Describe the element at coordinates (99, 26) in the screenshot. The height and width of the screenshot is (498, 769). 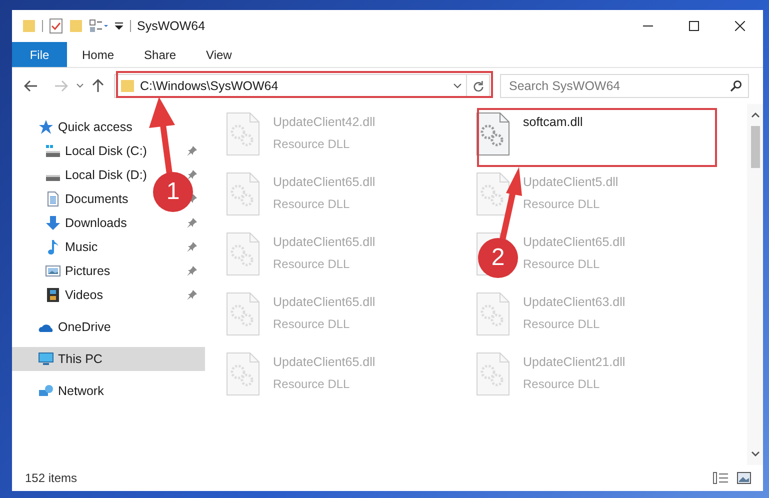
I see `properties-icon` at that location.